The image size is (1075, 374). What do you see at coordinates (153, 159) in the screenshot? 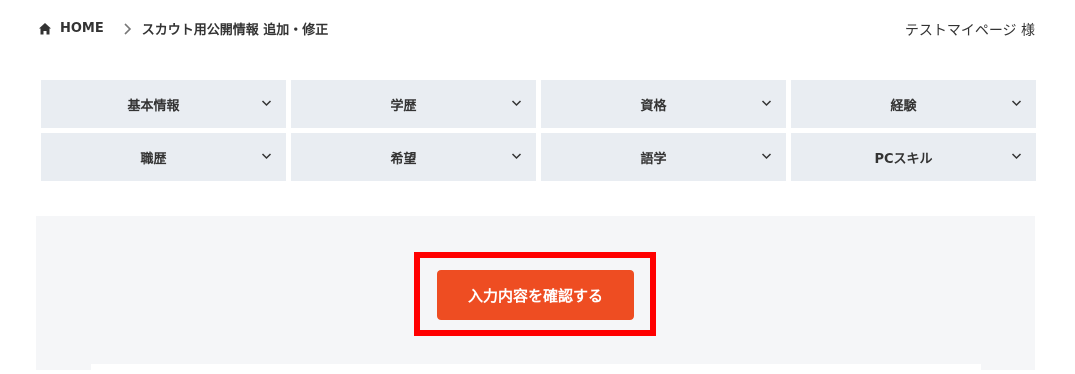
I see `tab-label: 職歴` at bounding box center [153, 159].